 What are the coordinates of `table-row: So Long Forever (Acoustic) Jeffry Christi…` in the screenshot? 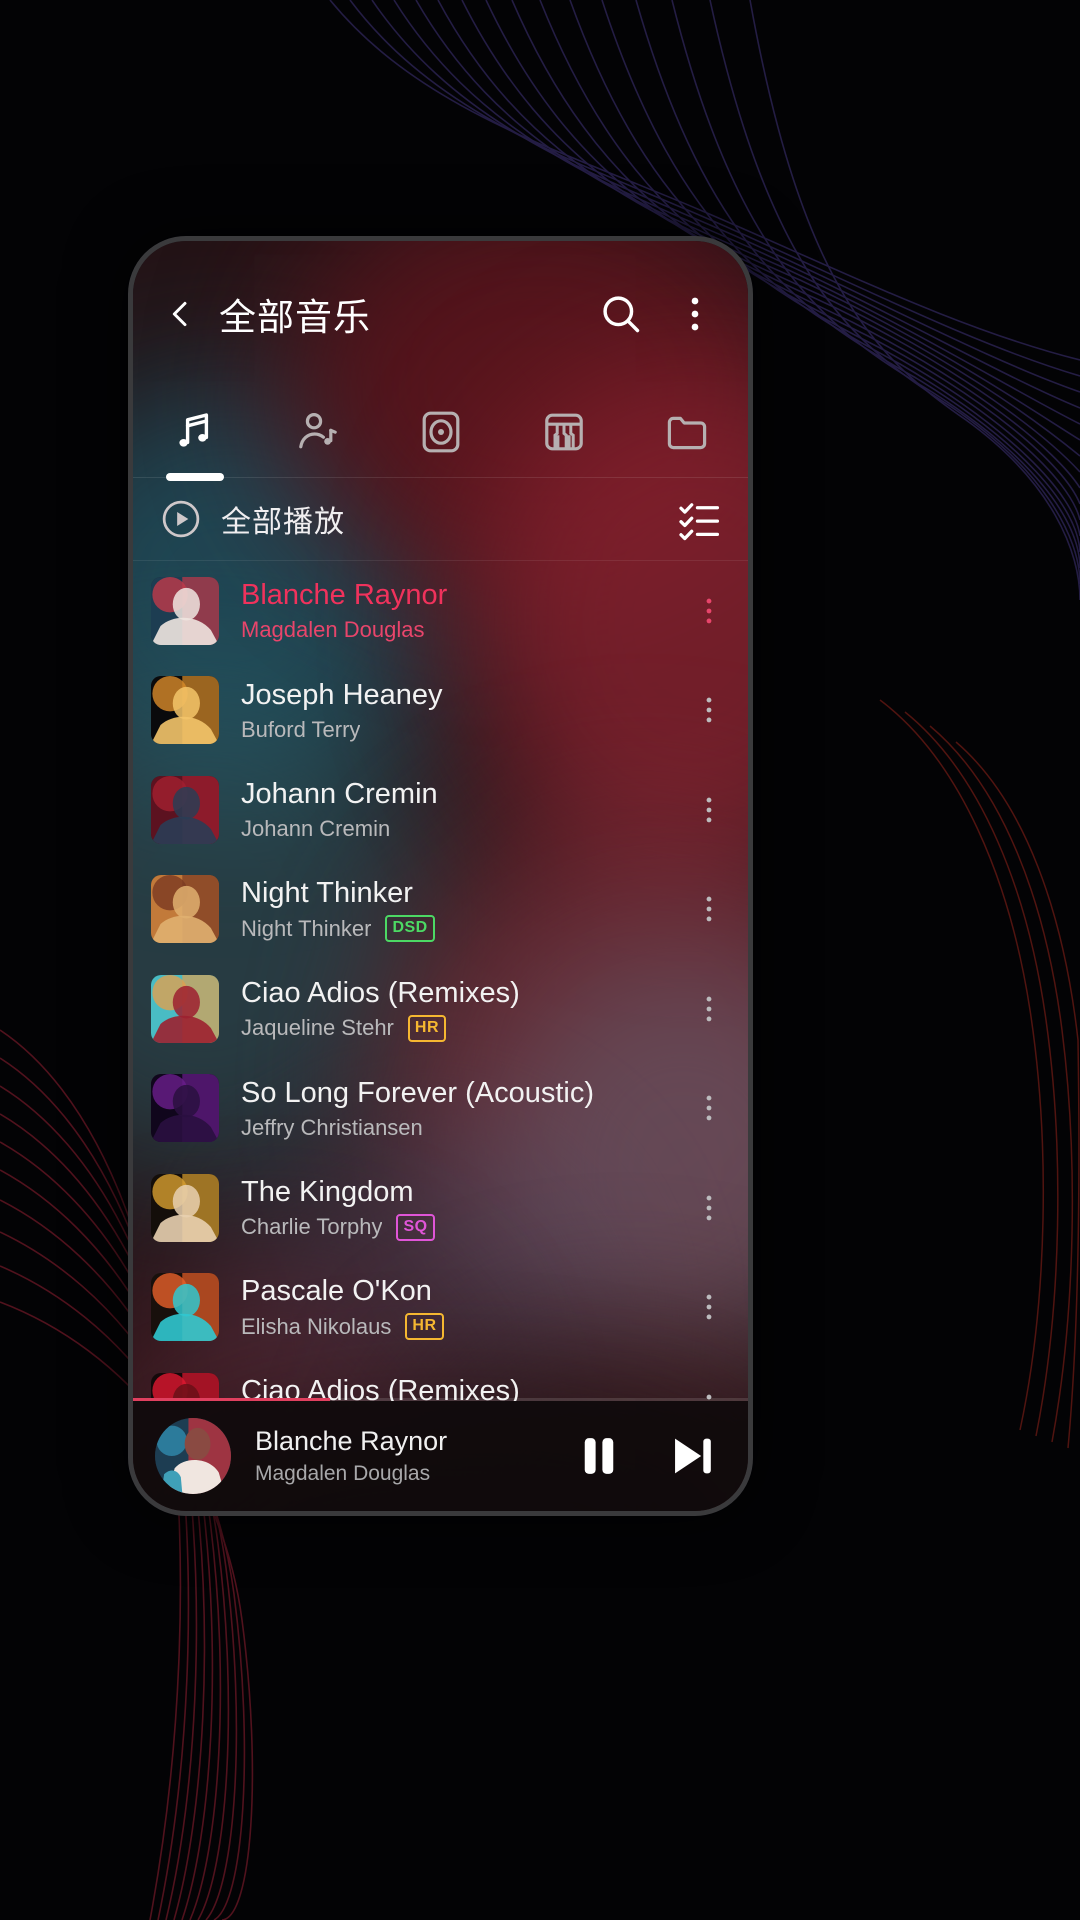 It's located at (440, 1109).